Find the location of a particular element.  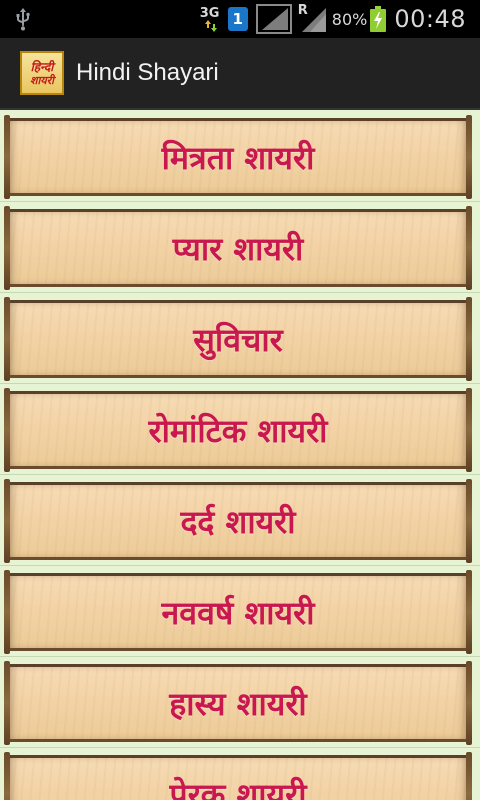

menu-item-romantic-shayari: रोमांटिक शायरी is located at coordinates (238, 430).